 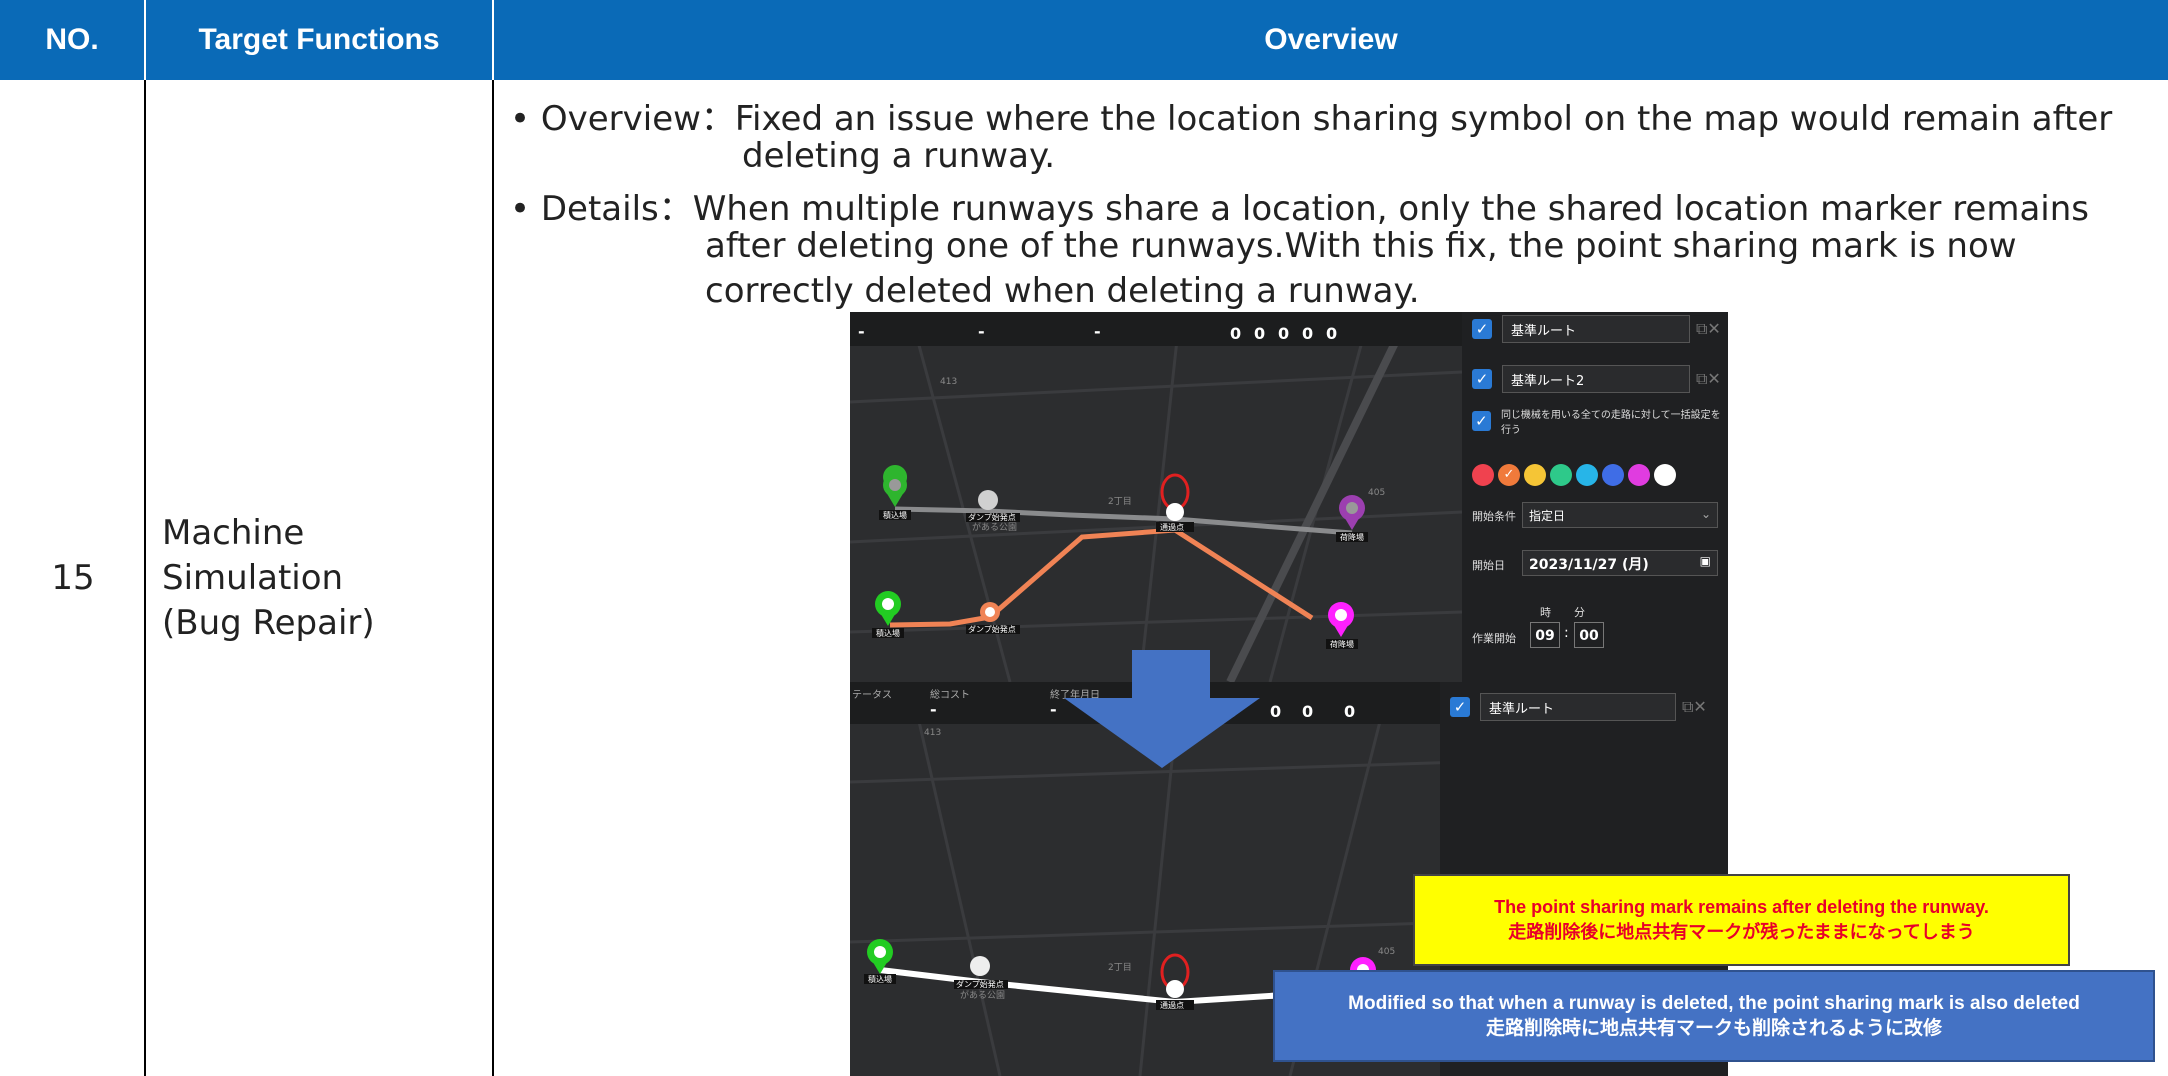 I want to click on bulk-setting-label: 同じ機械を用いる全ての走路に対して一括設定を行う, so click(x=1610, y=423).